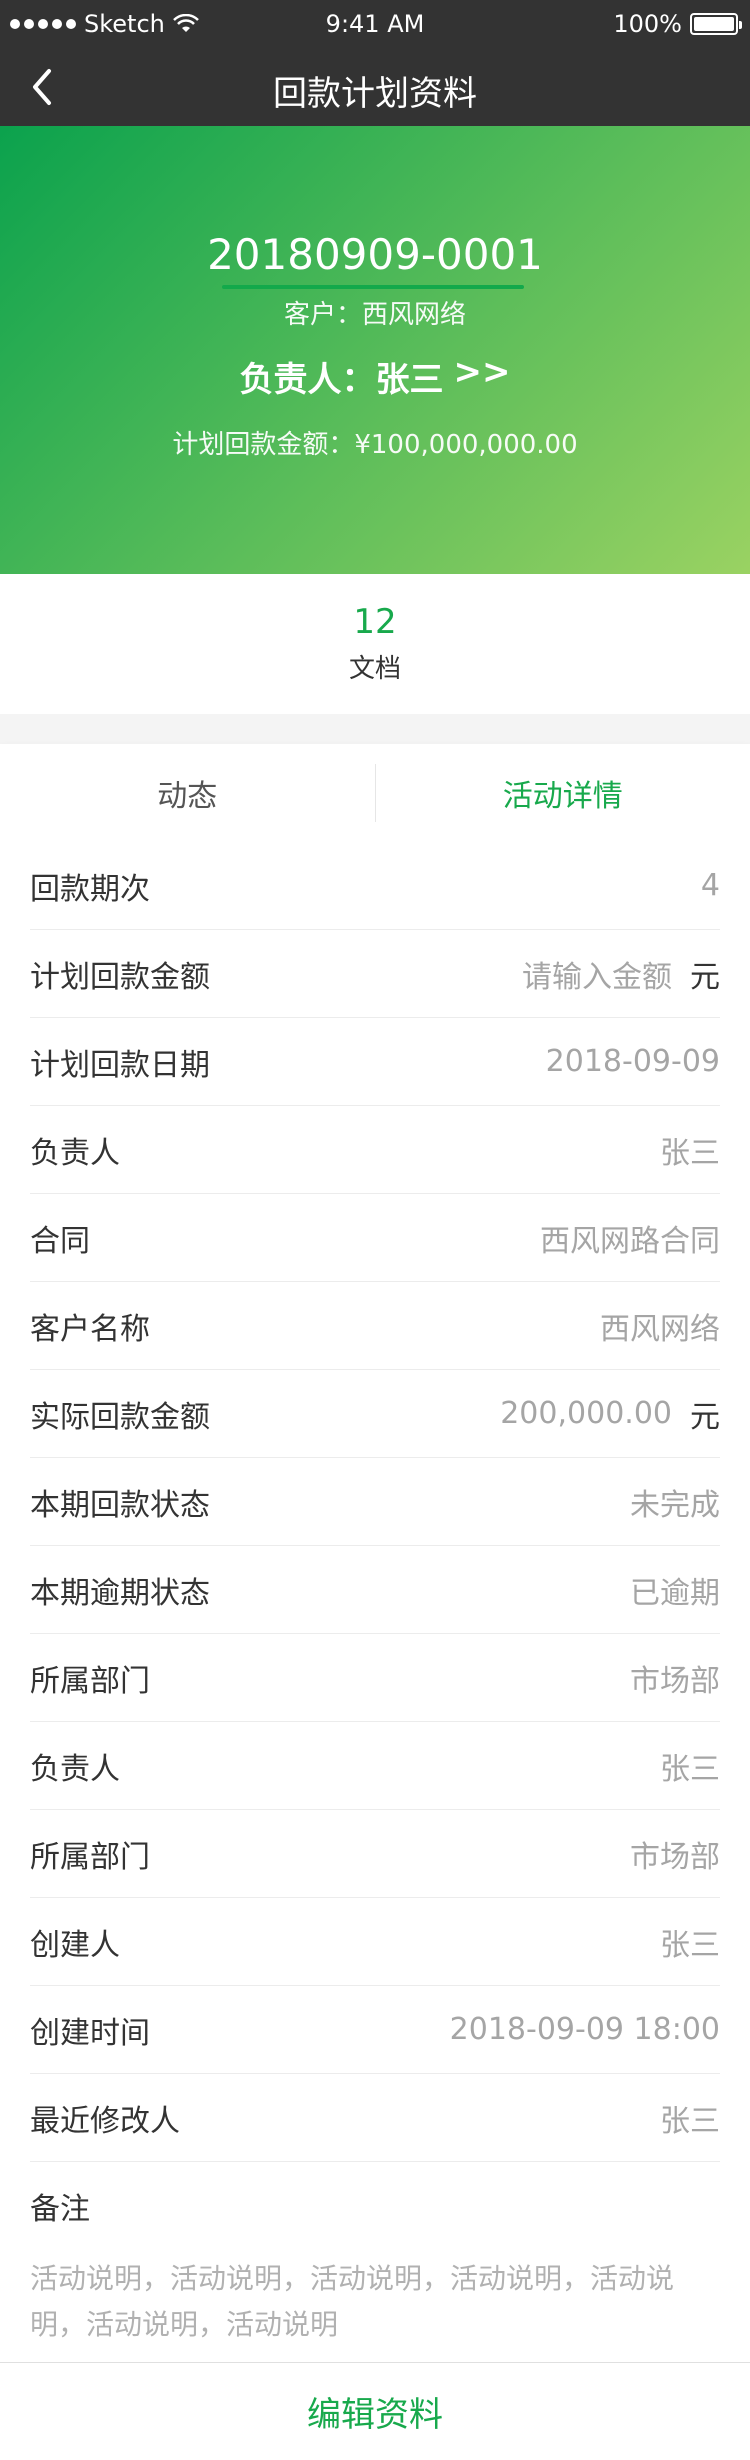  Describe the element at coordinates (375, 1942) in the screenshot. I see `row-creator: 创建人 张三` at that location.